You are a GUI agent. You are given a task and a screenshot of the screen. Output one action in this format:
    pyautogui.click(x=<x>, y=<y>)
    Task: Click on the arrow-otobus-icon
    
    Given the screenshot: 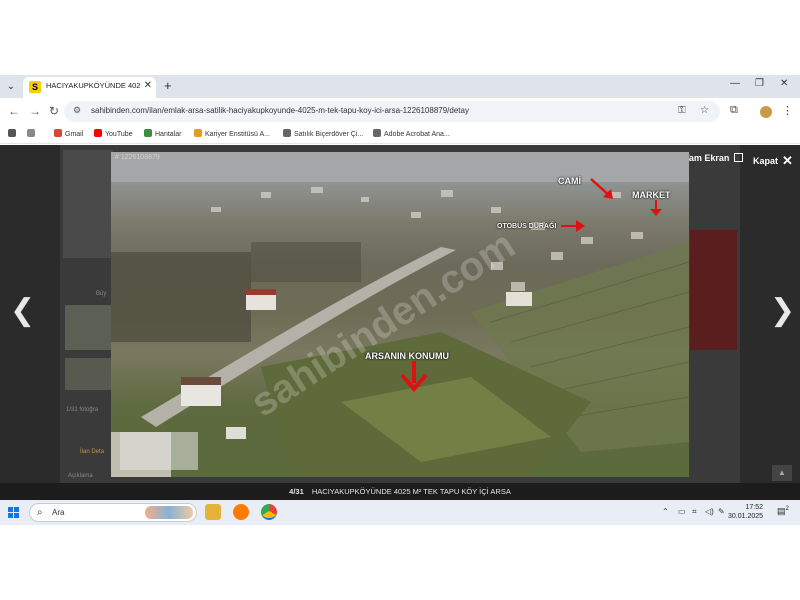 What is the action you would take?
    pyautogui.click(x=573, y=226)
    